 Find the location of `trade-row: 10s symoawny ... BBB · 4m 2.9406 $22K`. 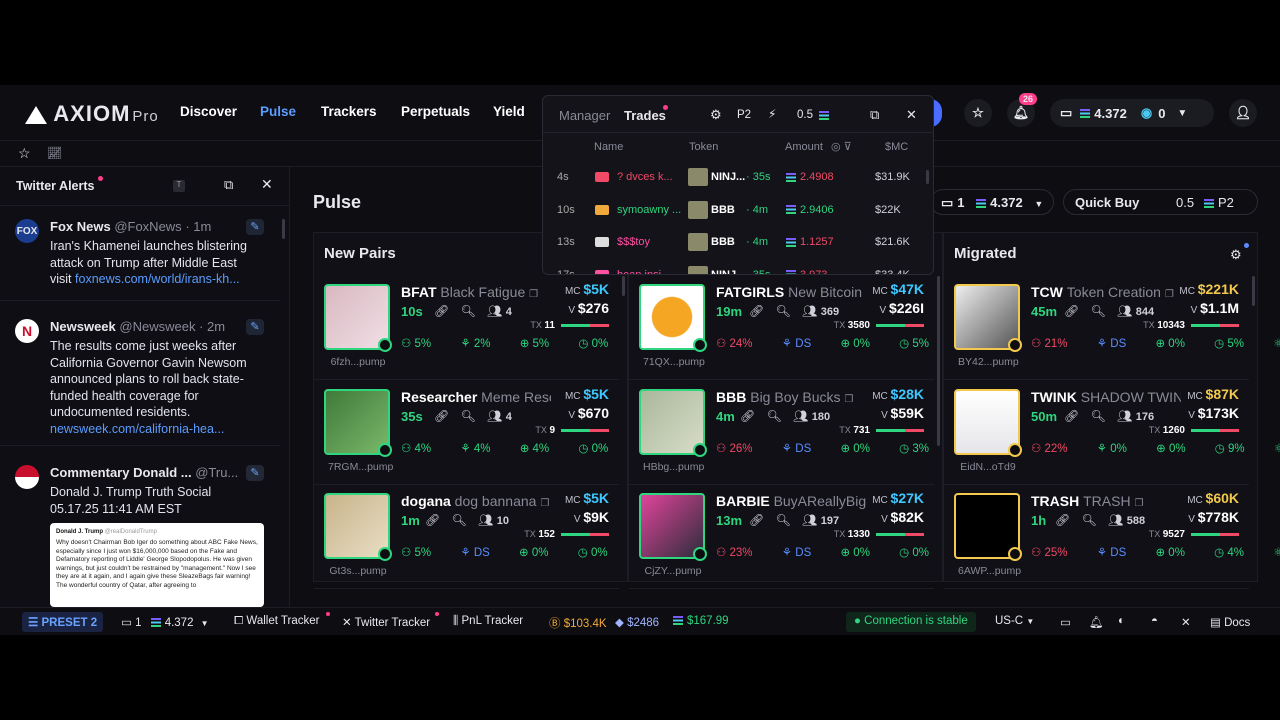

trade-row: 10s symoawny ... BBB · 4m 2.9406 $22K is located at coordinates (738, 210).